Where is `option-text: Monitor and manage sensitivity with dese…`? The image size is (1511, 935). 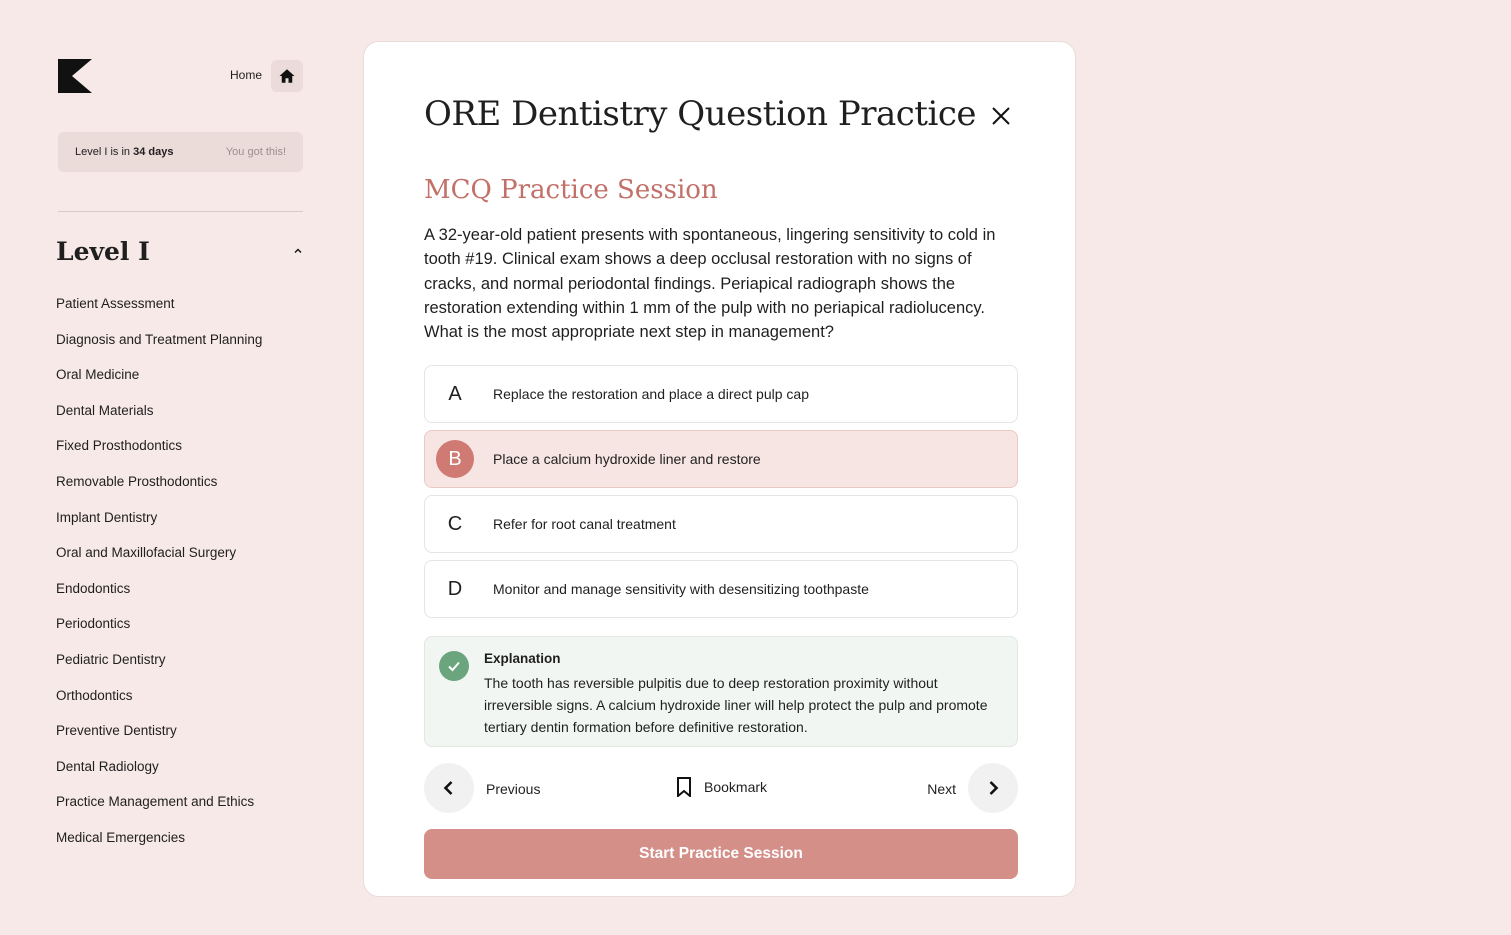
option-text: Monitor and manage sensitivity with dese… is located at coordinates (681, 589).